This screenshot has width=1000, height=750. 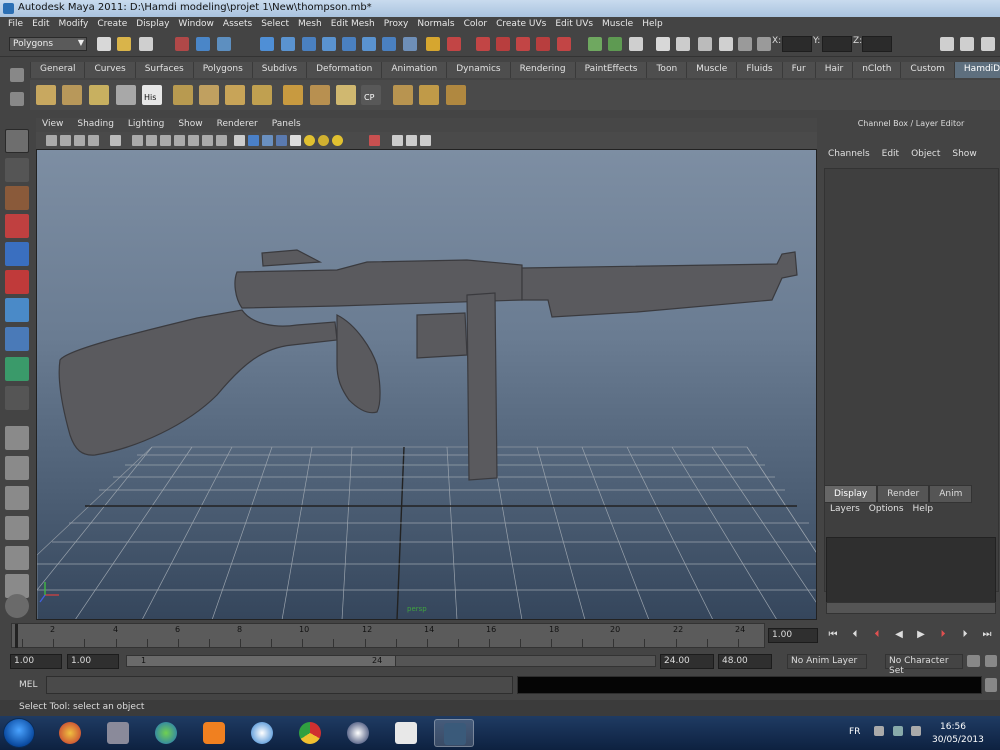 I want to click on shelf-tab-surfaces: Surfaces, so click(x=163, y=70).